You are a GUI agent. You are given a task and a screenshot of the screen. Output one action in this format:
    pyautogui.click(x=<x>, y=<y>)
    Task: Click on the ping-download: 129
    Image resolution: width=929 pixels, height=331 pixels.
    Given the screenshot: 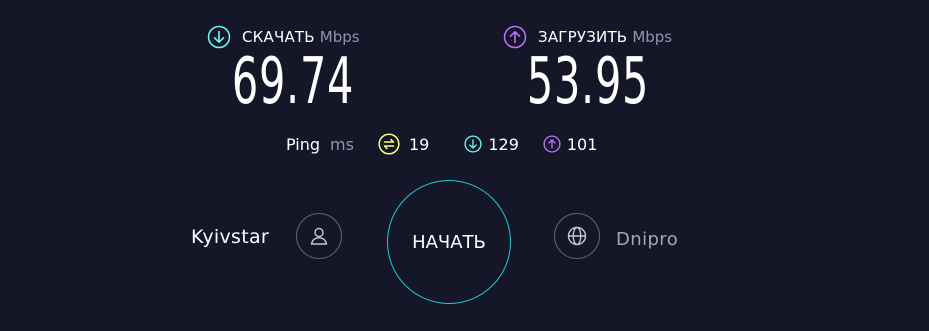 What is the action you would take?
    pyautogui.click(x=491, y=144)
    